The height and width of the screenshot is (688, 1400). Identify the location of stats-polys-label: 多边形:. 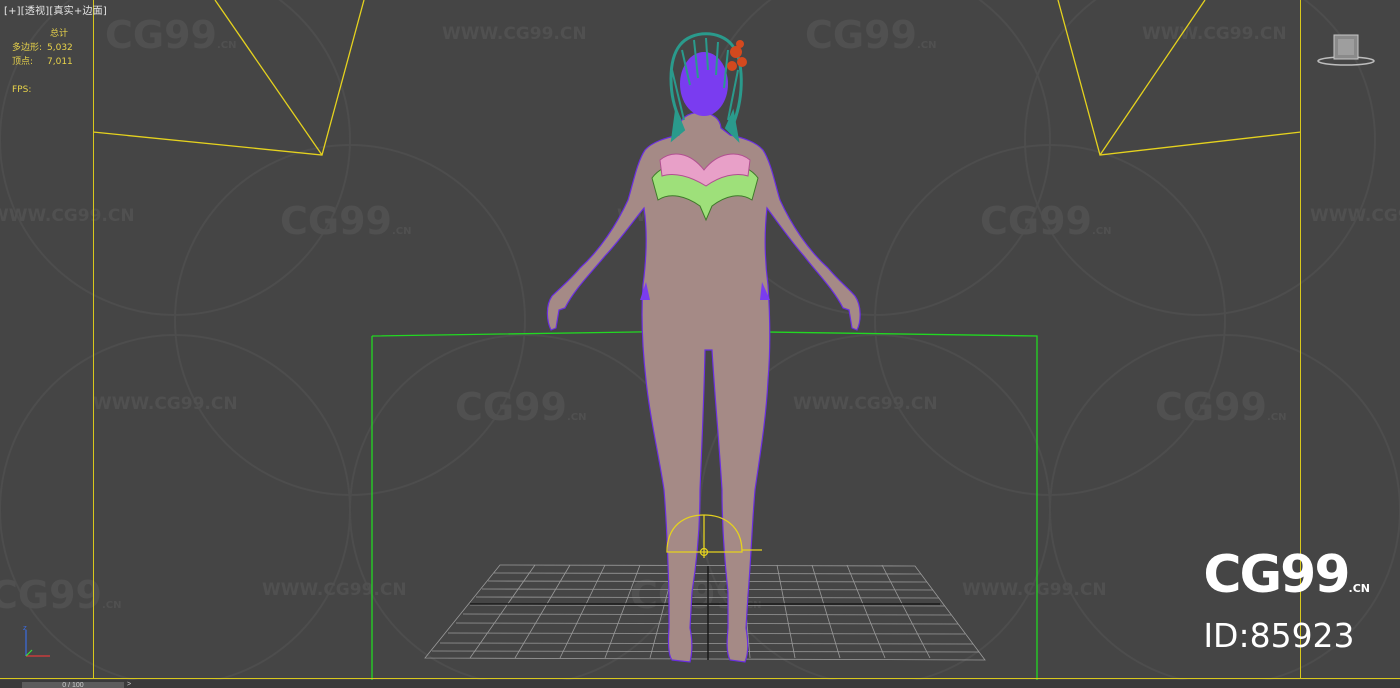
(27, 48).